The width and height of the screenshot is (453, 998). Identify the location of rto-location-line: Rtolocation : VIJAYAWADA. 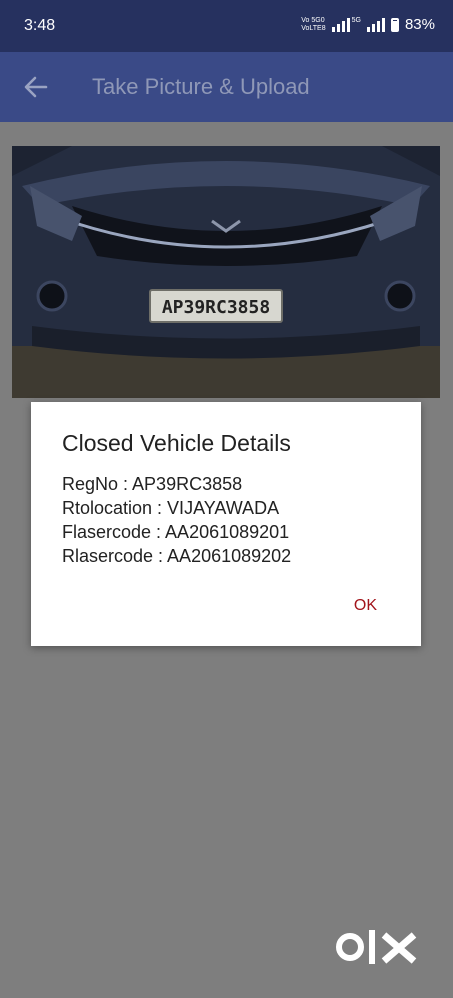
(171, 508).